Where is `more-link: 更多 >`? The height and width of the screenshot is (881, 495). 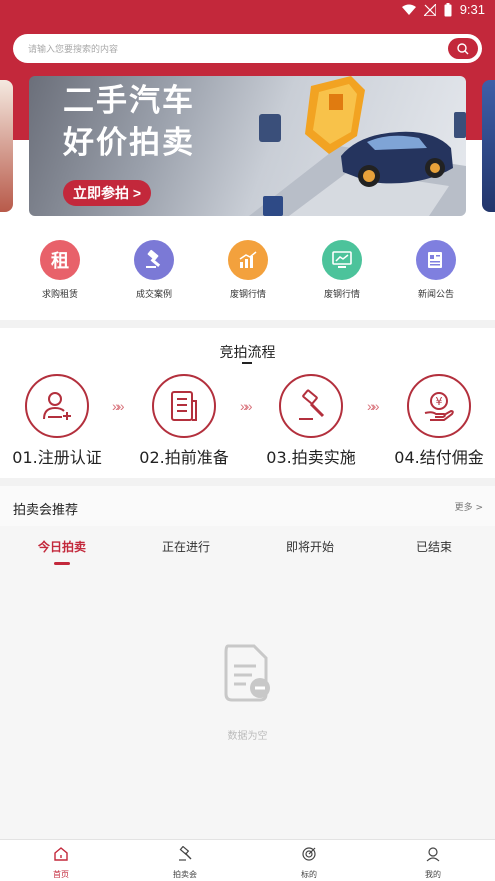
more-link: 更多 > is located at coordinates (469, 506).